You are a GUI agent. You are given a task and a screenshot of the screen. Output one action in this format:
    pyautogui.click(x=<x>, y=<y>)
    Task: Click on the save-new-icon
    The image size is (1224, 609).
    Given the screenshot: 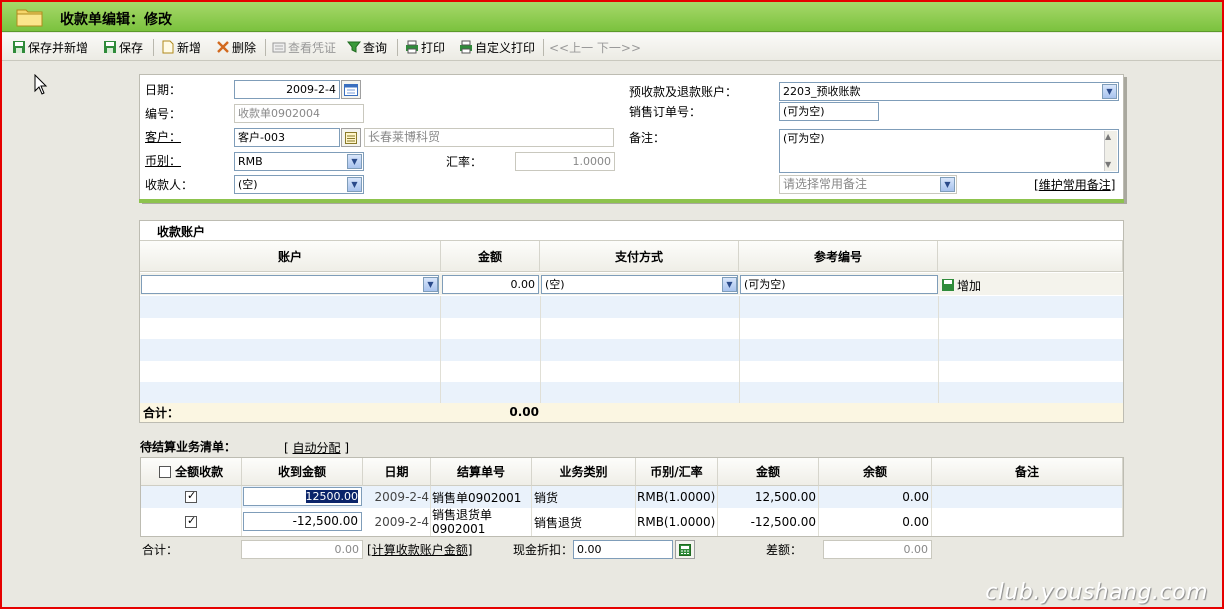 What is the action you would take?
    pyautogui.click(x=19, y=47)
    